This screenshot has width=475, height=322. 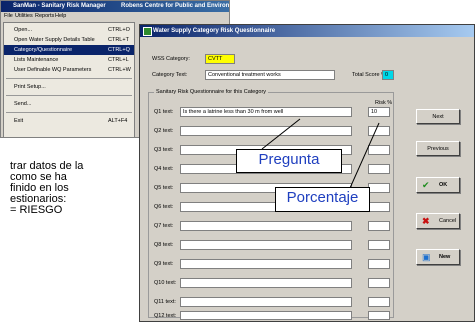 What do you see at coordinates (289, 161) in the screenshot?
I see `pregunta-callout: Pregunta` at bounding box center [289, 161].